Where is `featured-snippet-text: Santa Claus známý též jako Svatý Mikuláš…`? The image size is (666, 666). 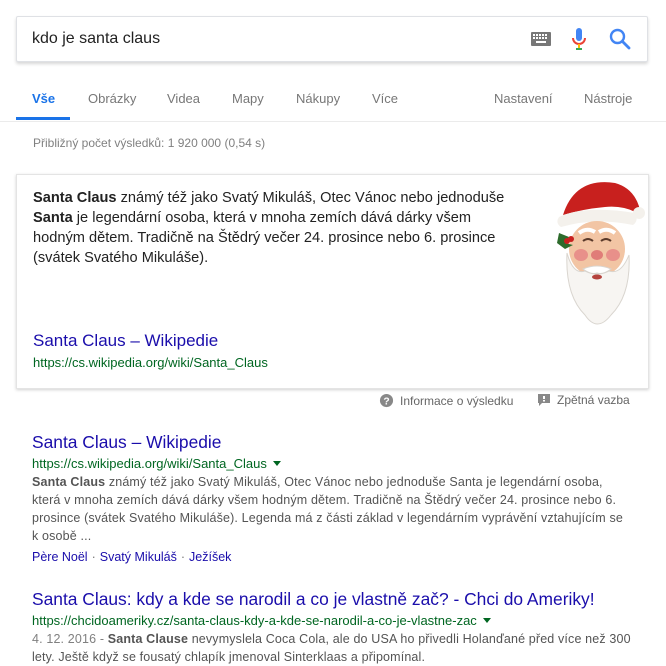
featured-snippet-text: Santa Claus známý též jako Svatý Mikuláš… is located at coordinates (278, 228).